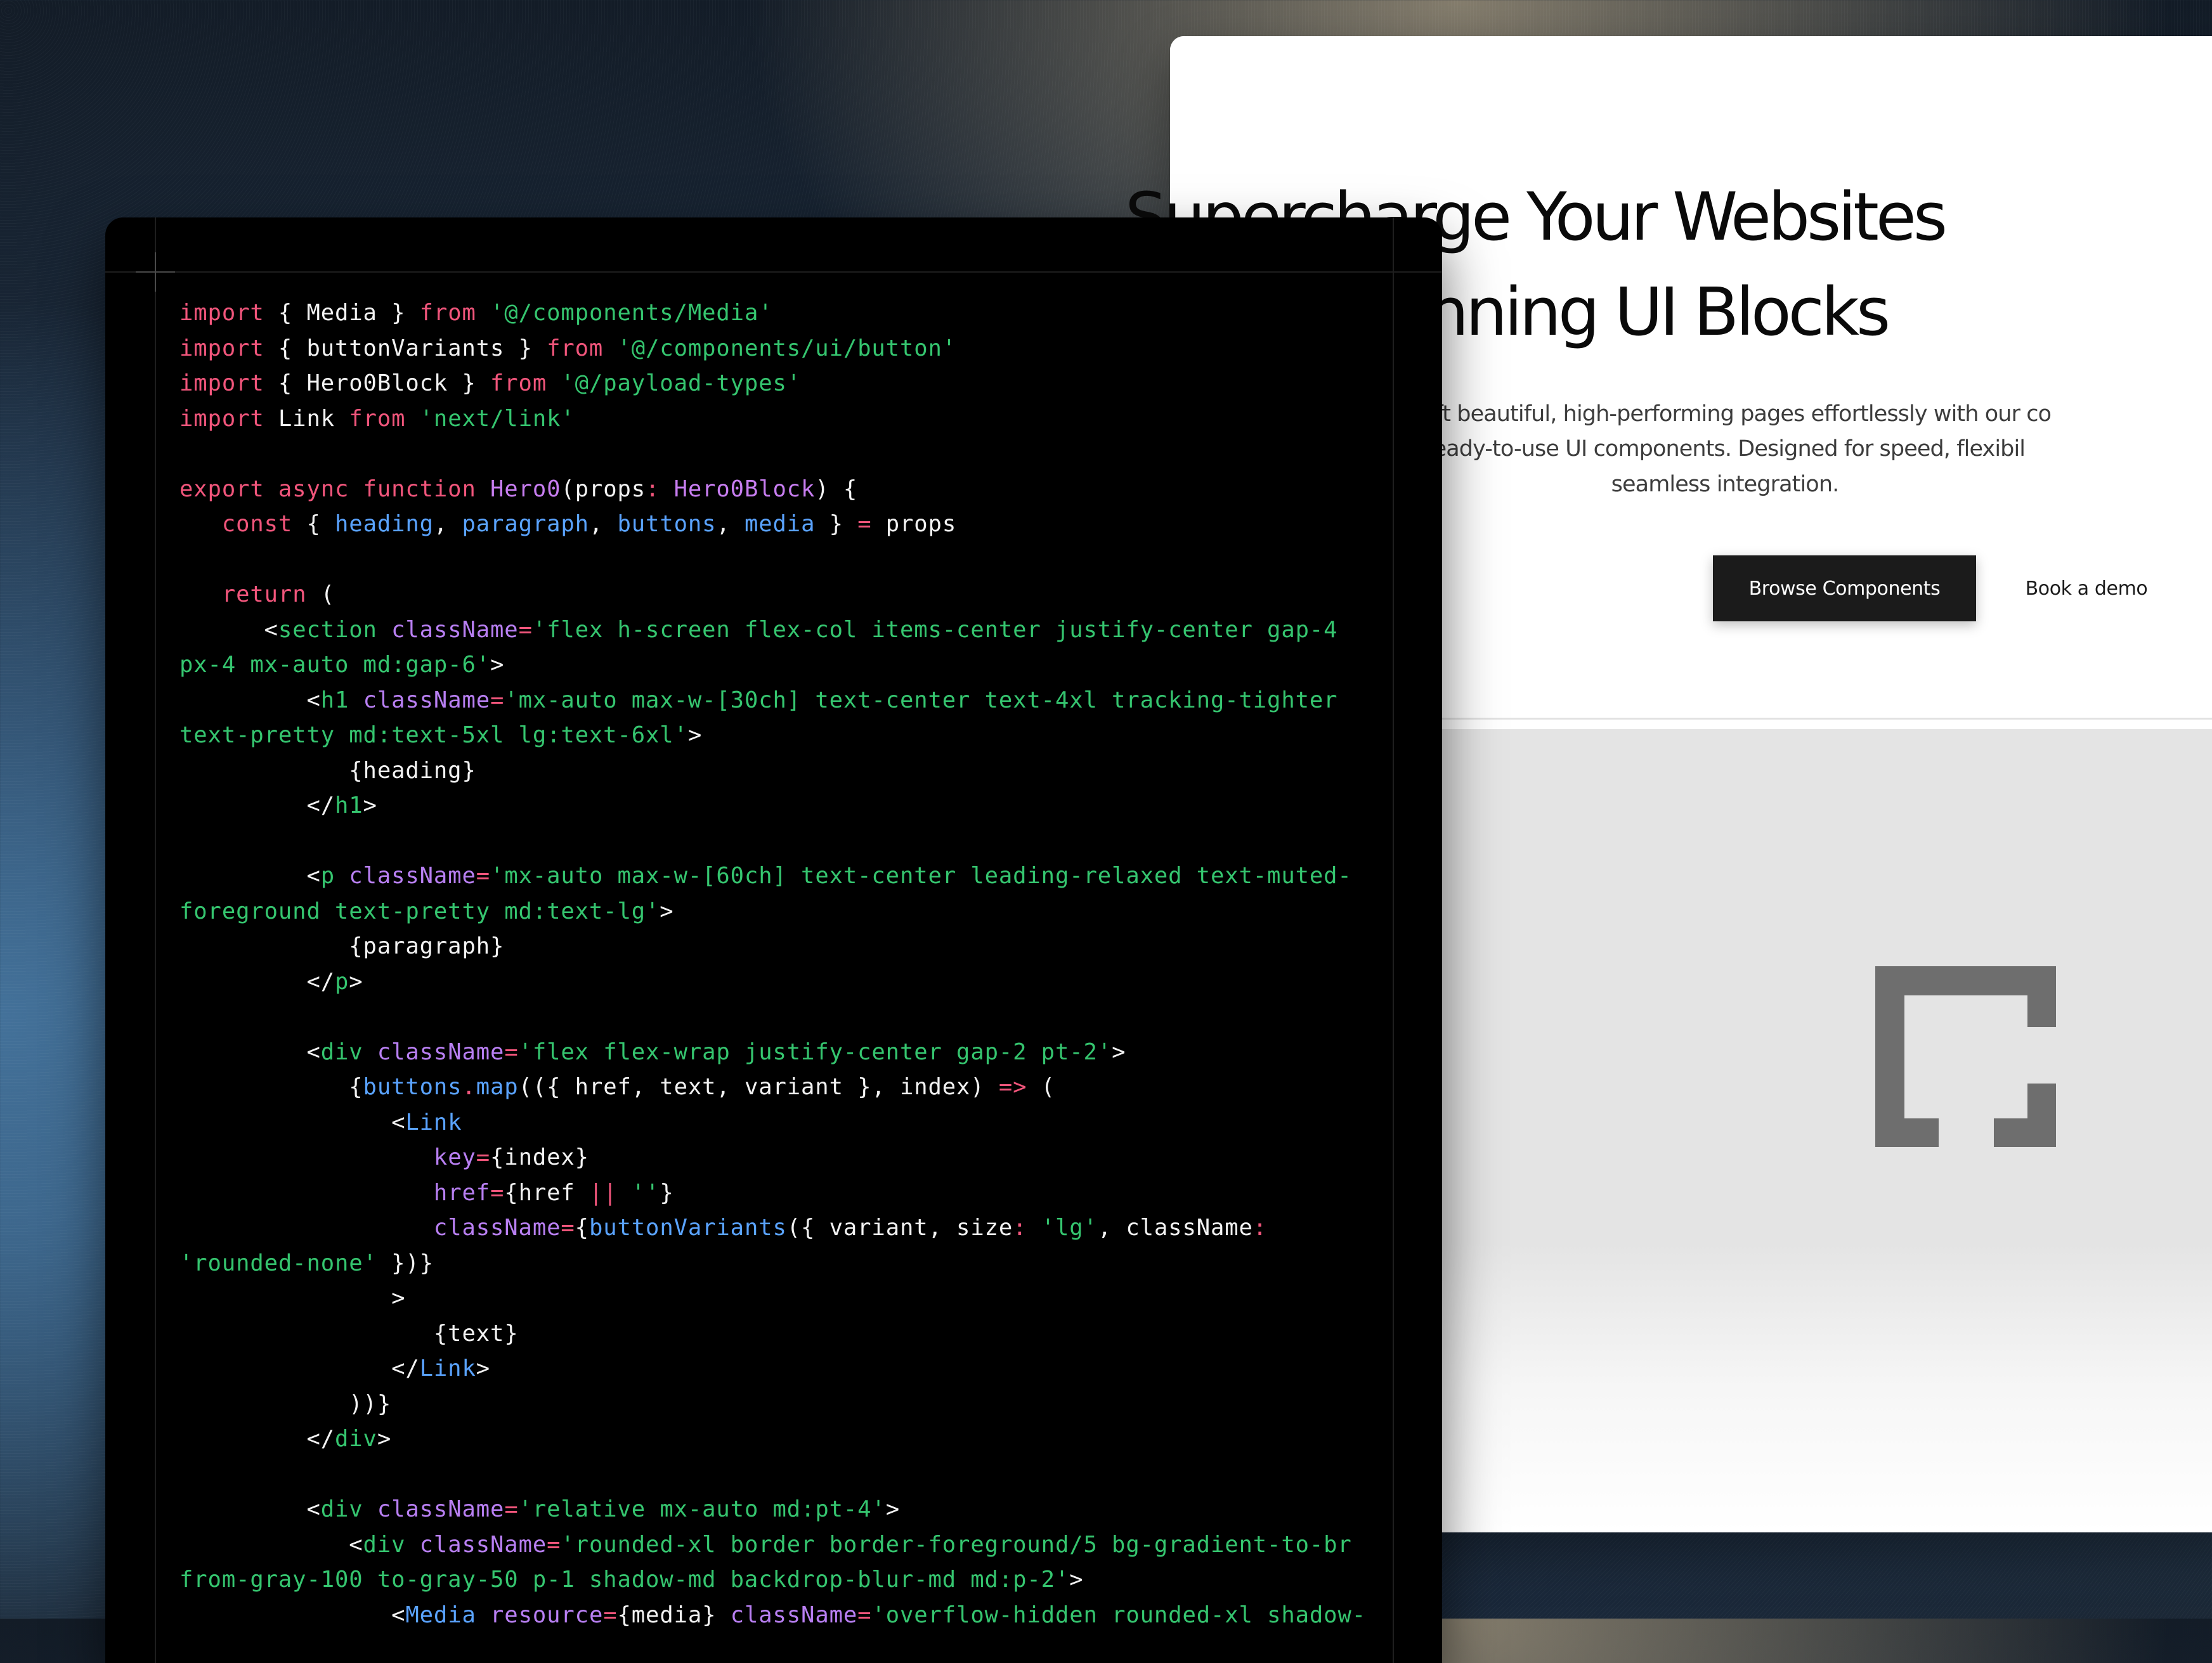 This screenshot has width=2212, height=1663. What do you see at coordinates (800, 1157) in the screenshot?
I see `code-line: key={index}` at bounding box center [800, 1157].